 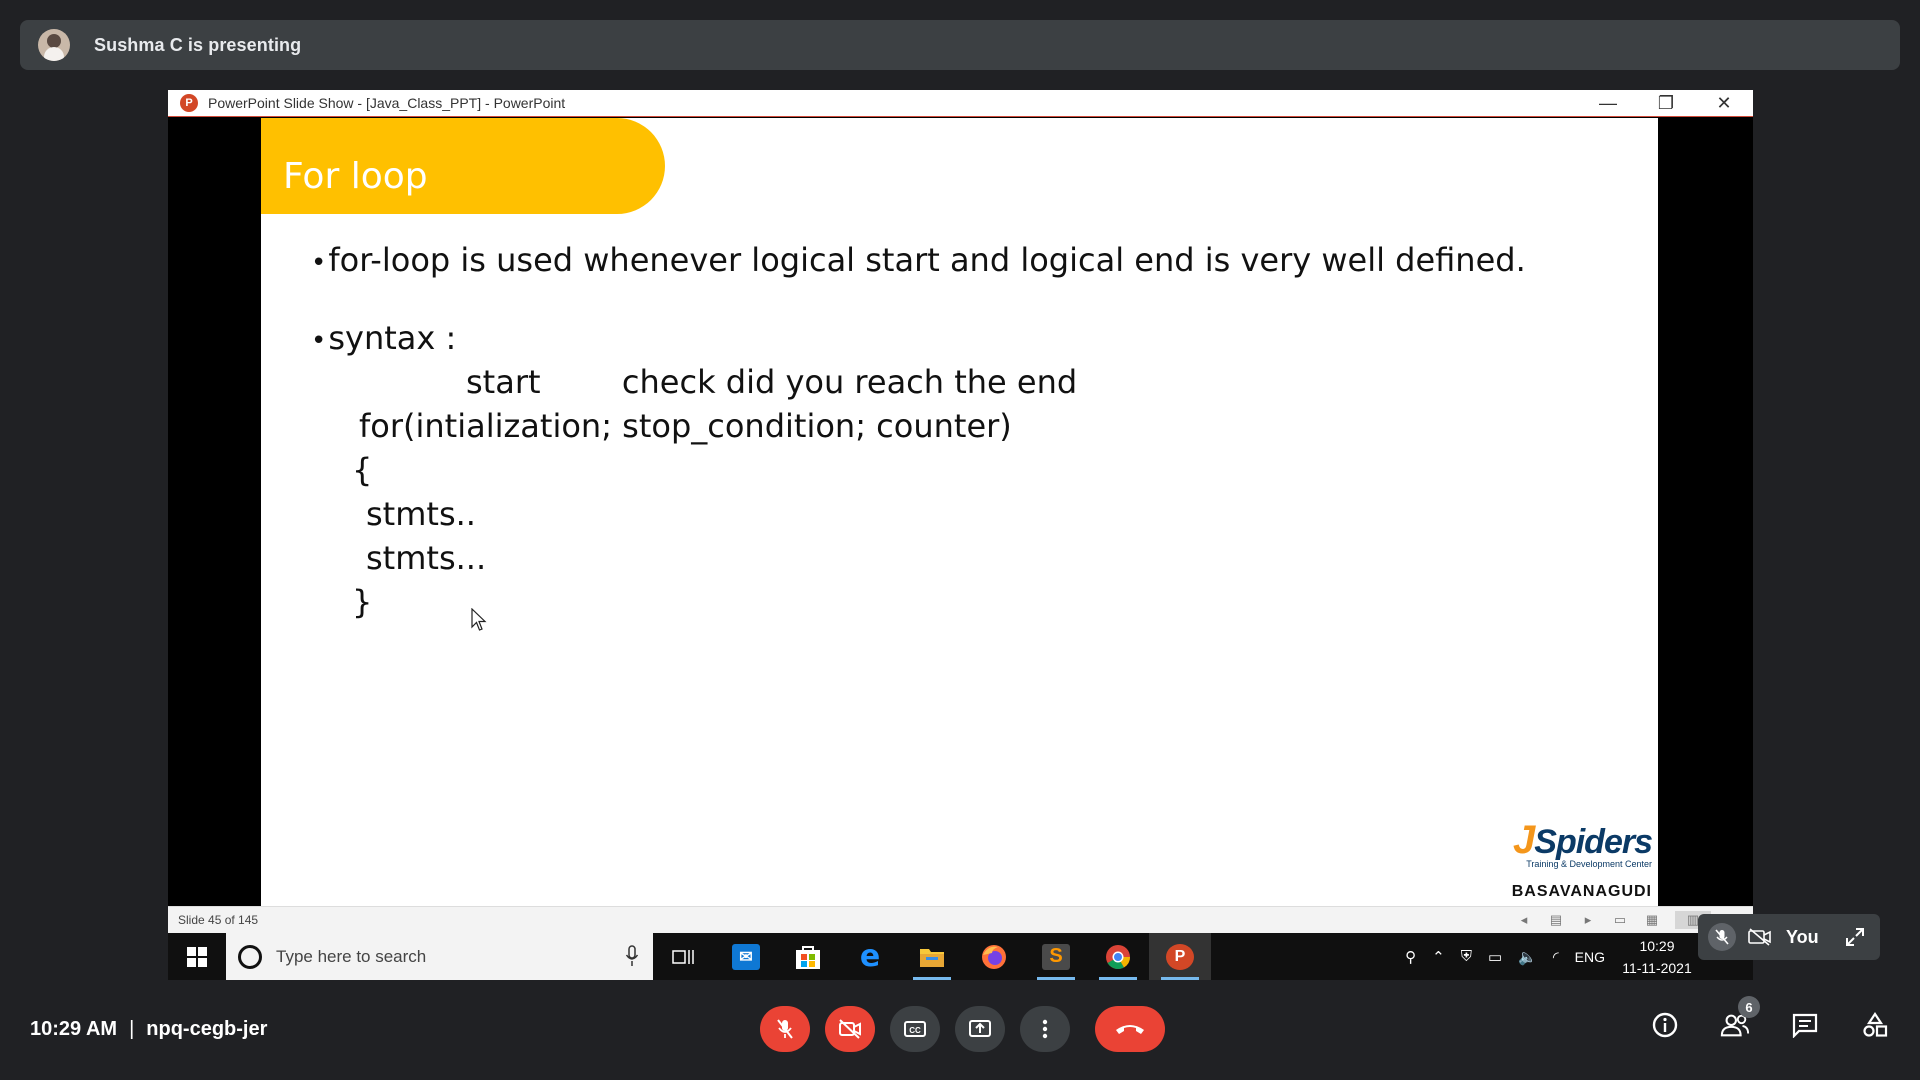 What do you see at coordinates (1657, 957) in the screenshot?
I see `taskbar-clock: 10:29 11-11-2021` at bounding box center [1657, 957].